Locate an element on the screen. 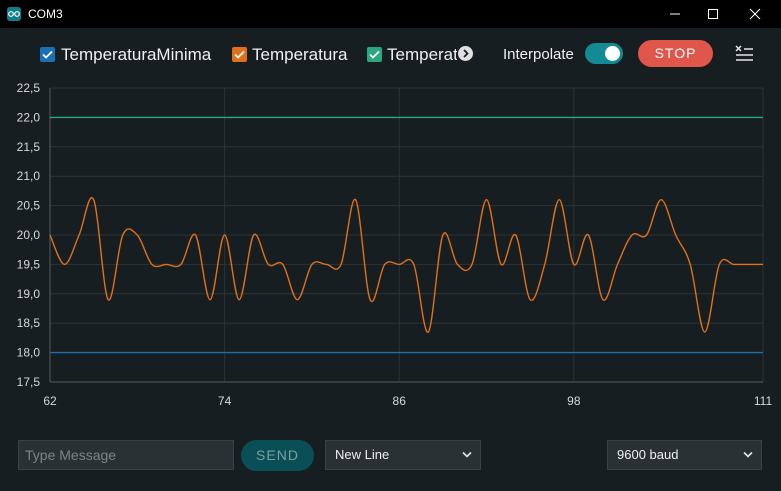  send-button: SEND is located at coordinates (277, 455).